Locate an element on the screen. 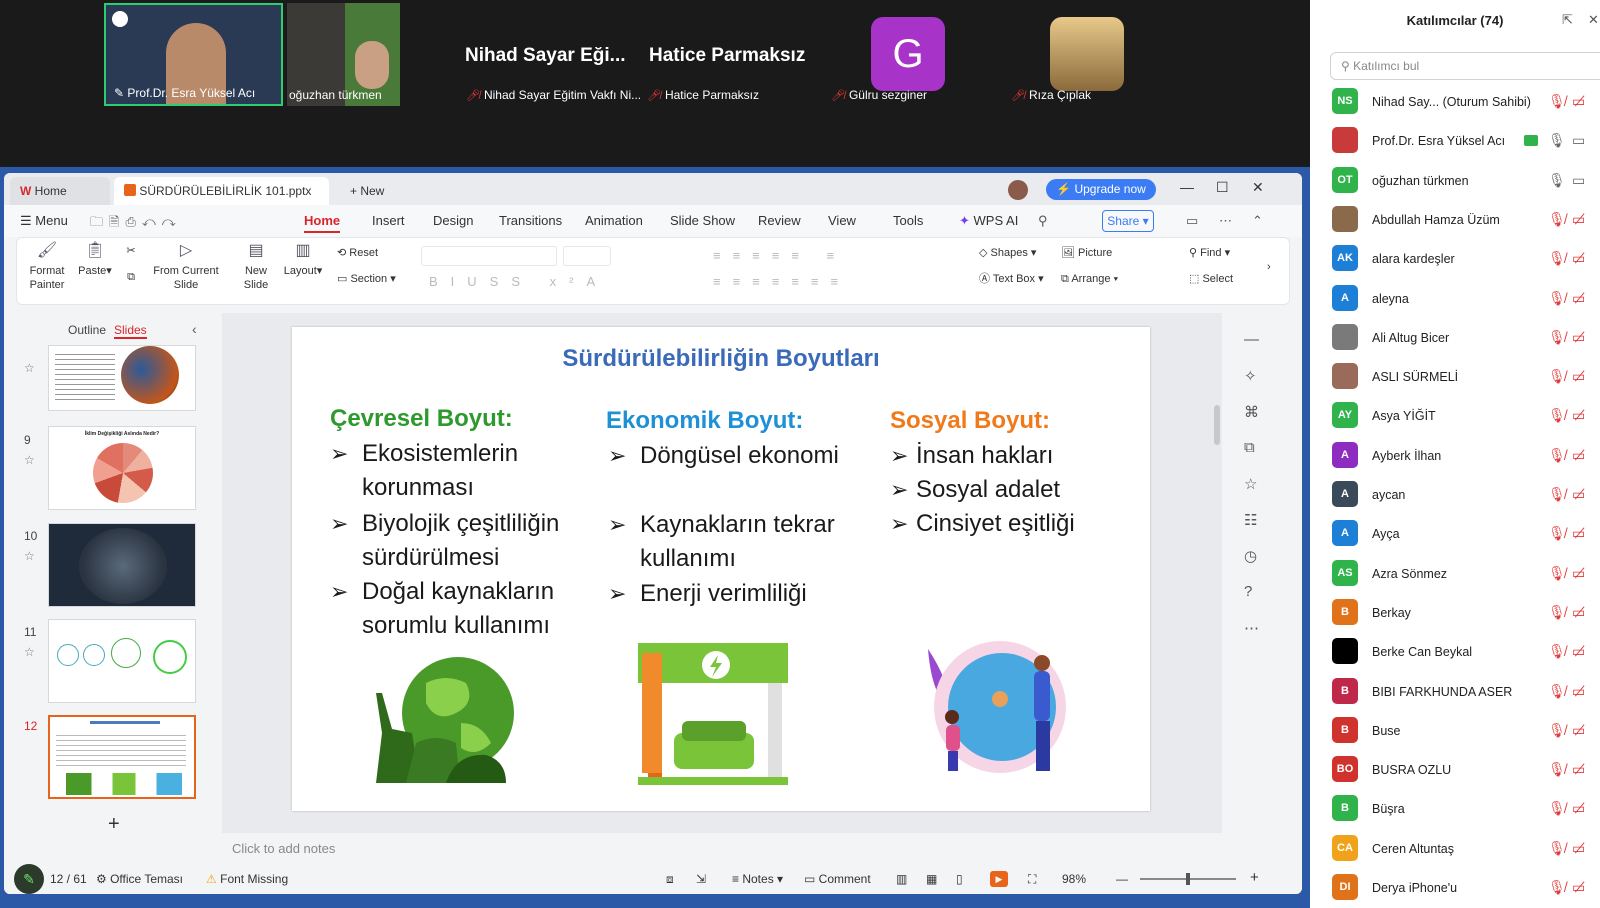 This screenshot has width=1600, height=908. slide-thumbnail: İklim Değişikliği Aslında Nedir? is located at coordinates (122, 468).